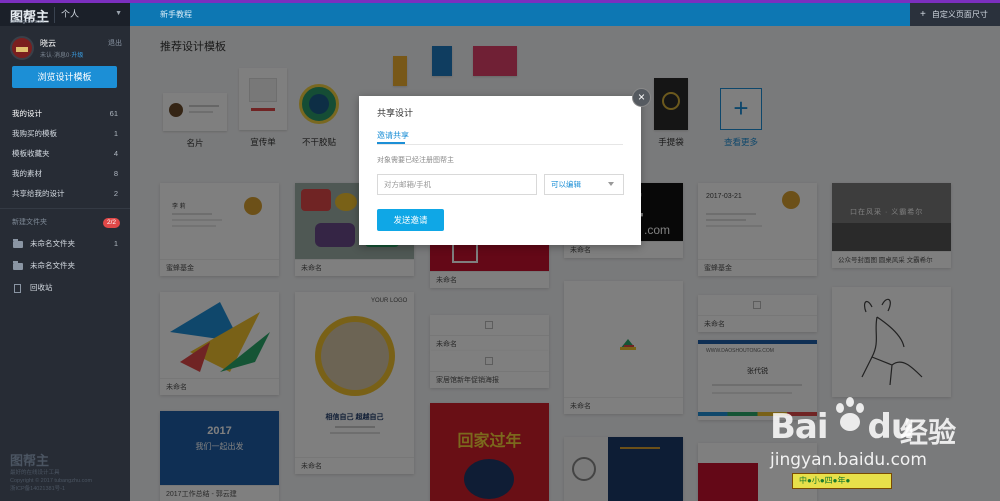 The image size is (1000, 501). I want to click on sidebar-item-folder-2: 未命名文件夹, so click(65, 266).